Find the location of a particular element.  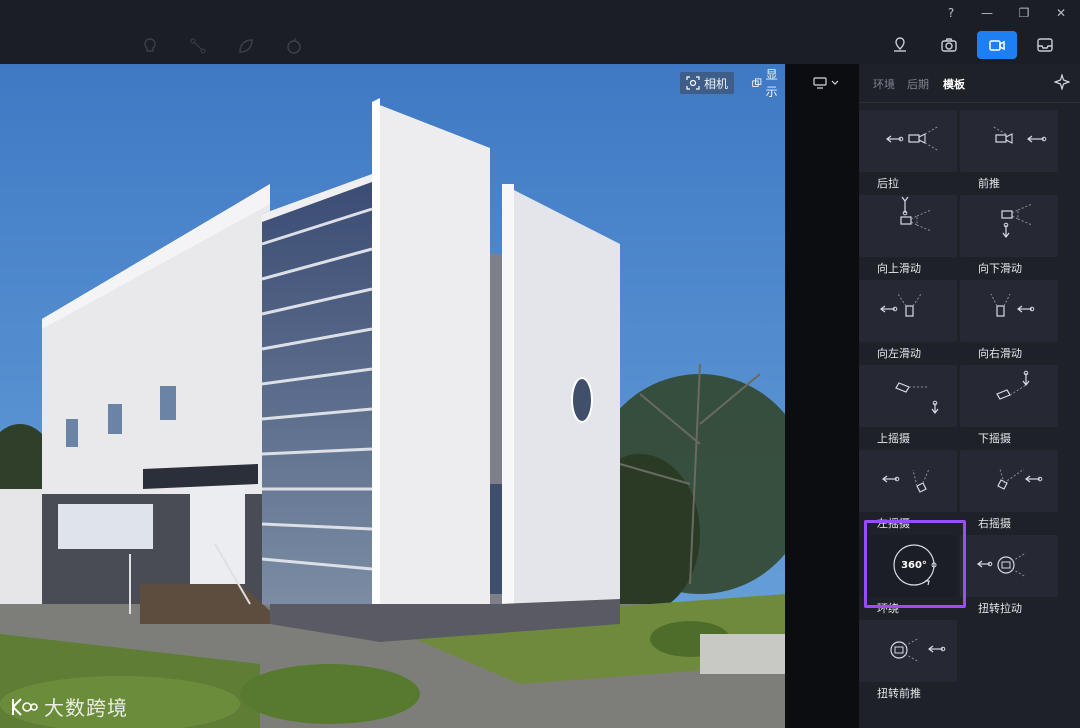

camera-icon is located at coordinates (949, 45).